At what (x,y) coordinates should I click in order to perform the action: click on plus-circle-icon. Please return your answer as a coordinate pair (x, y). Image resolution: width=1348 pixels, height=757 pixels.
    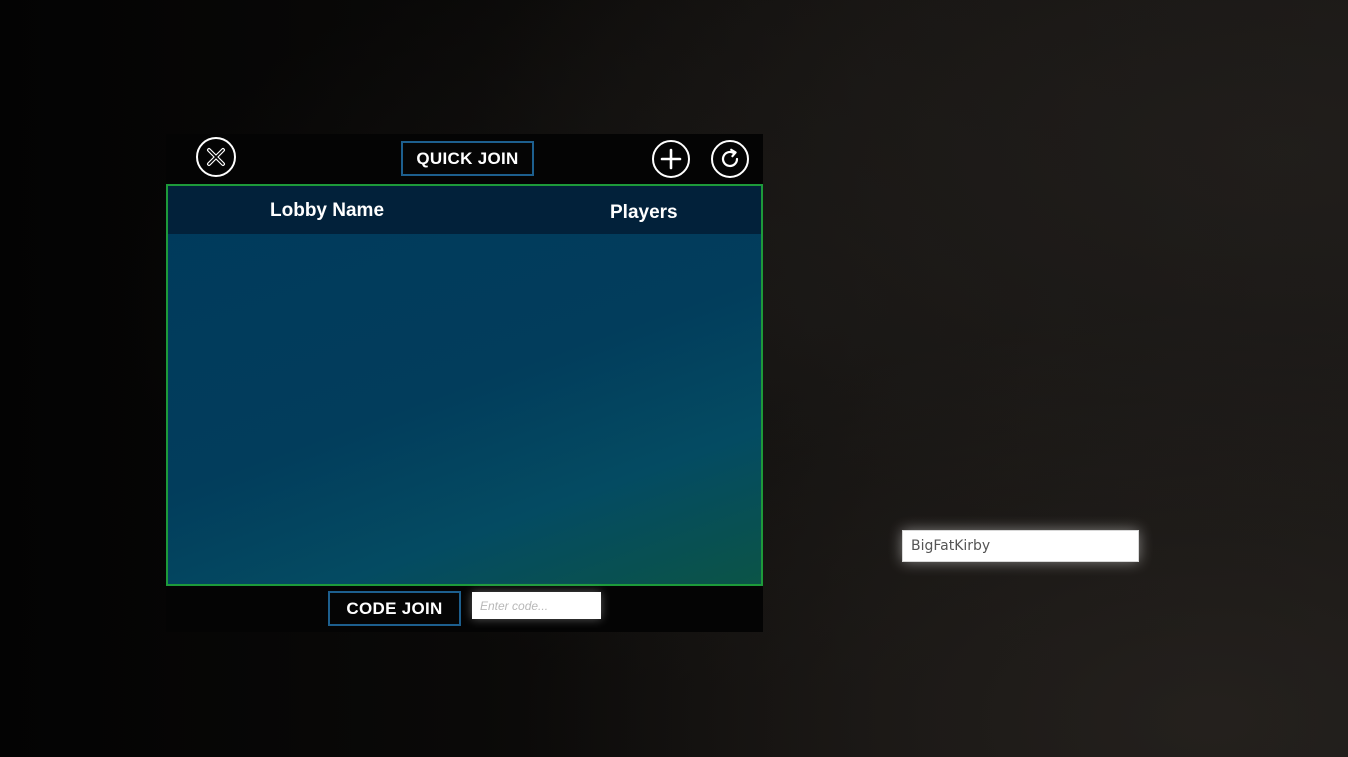
    Looking at the image, I should click on (671, 159).